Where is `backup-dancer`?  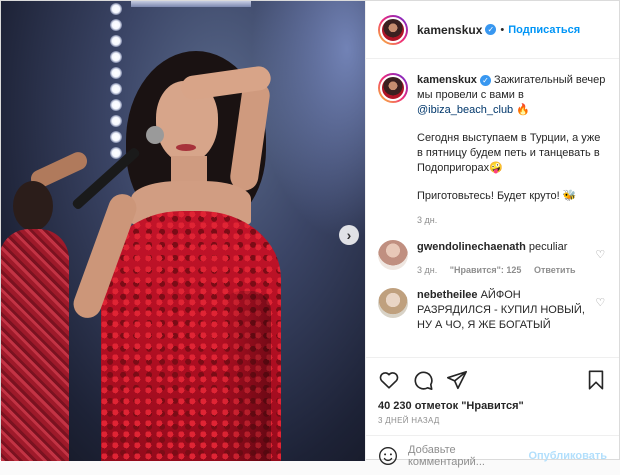 backup-dancer is located at coordinates (45, 305).